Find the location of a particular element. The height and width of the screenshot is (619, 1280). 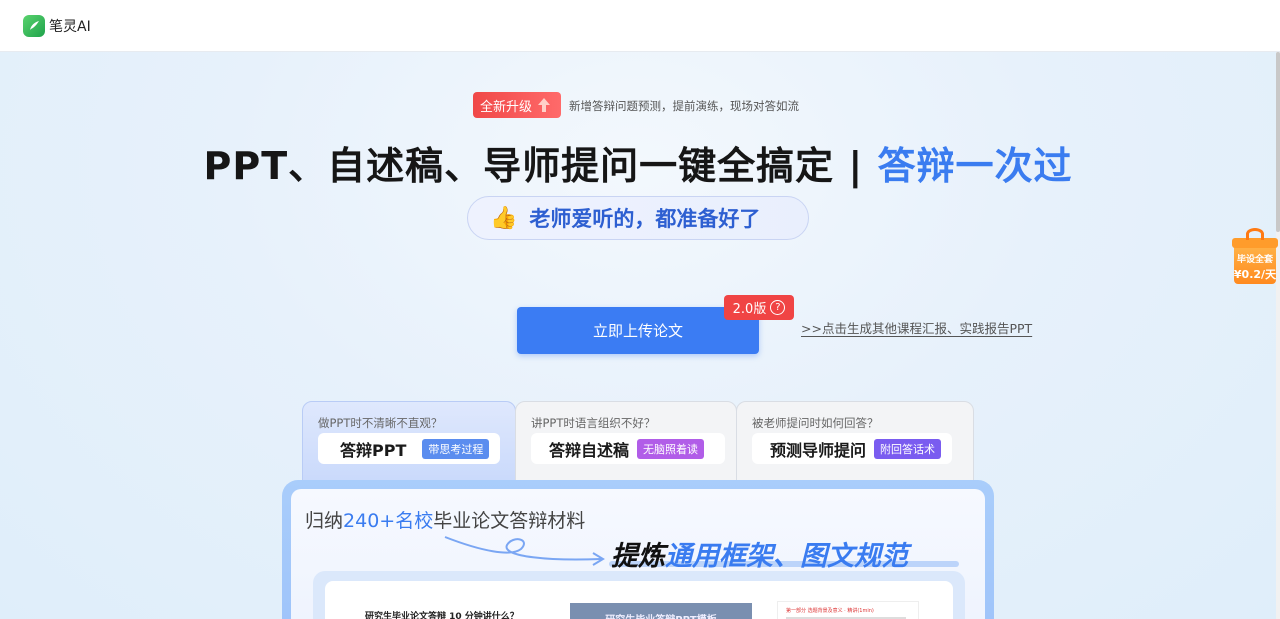

tab-tag: 带思考过程 is located at coordinates (456, 448).